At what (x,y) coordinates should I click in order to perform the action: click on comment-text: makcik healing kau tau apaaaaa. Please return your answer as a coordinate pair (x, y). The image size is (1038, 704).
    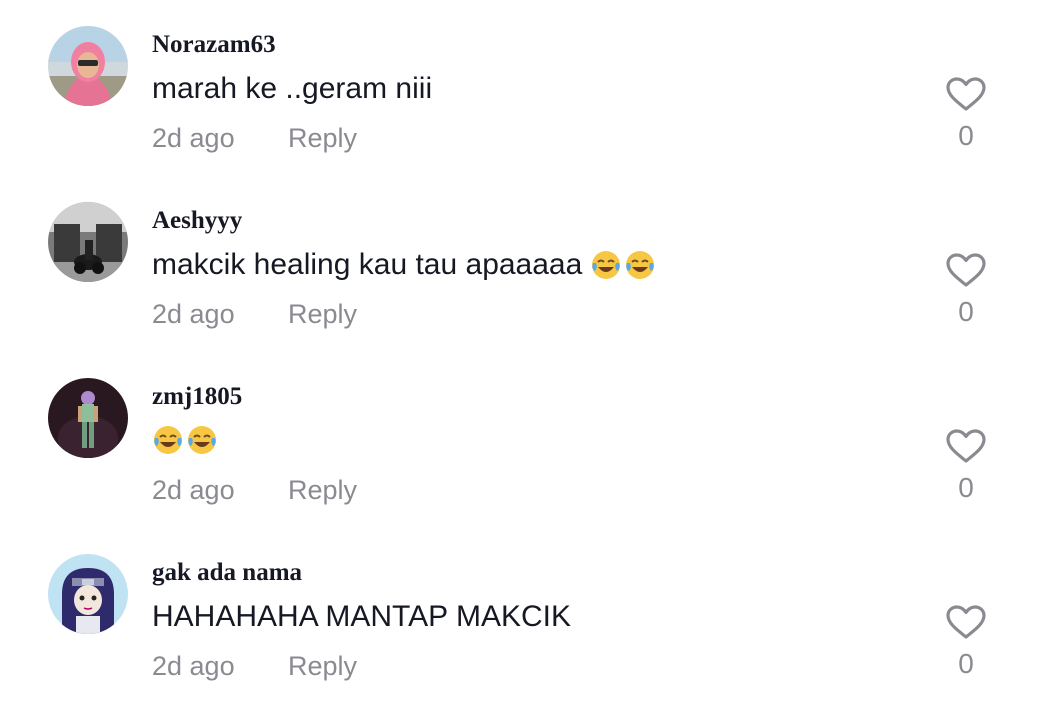
    Looking at the image, I should click on (404, 265).